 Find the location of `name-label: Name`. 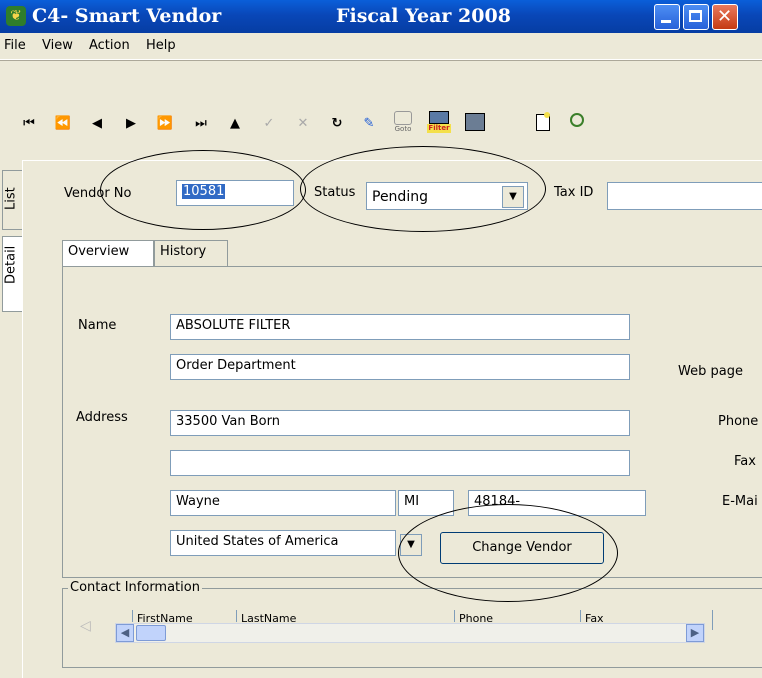

name-label: Name is located at coordinates (97, 325).